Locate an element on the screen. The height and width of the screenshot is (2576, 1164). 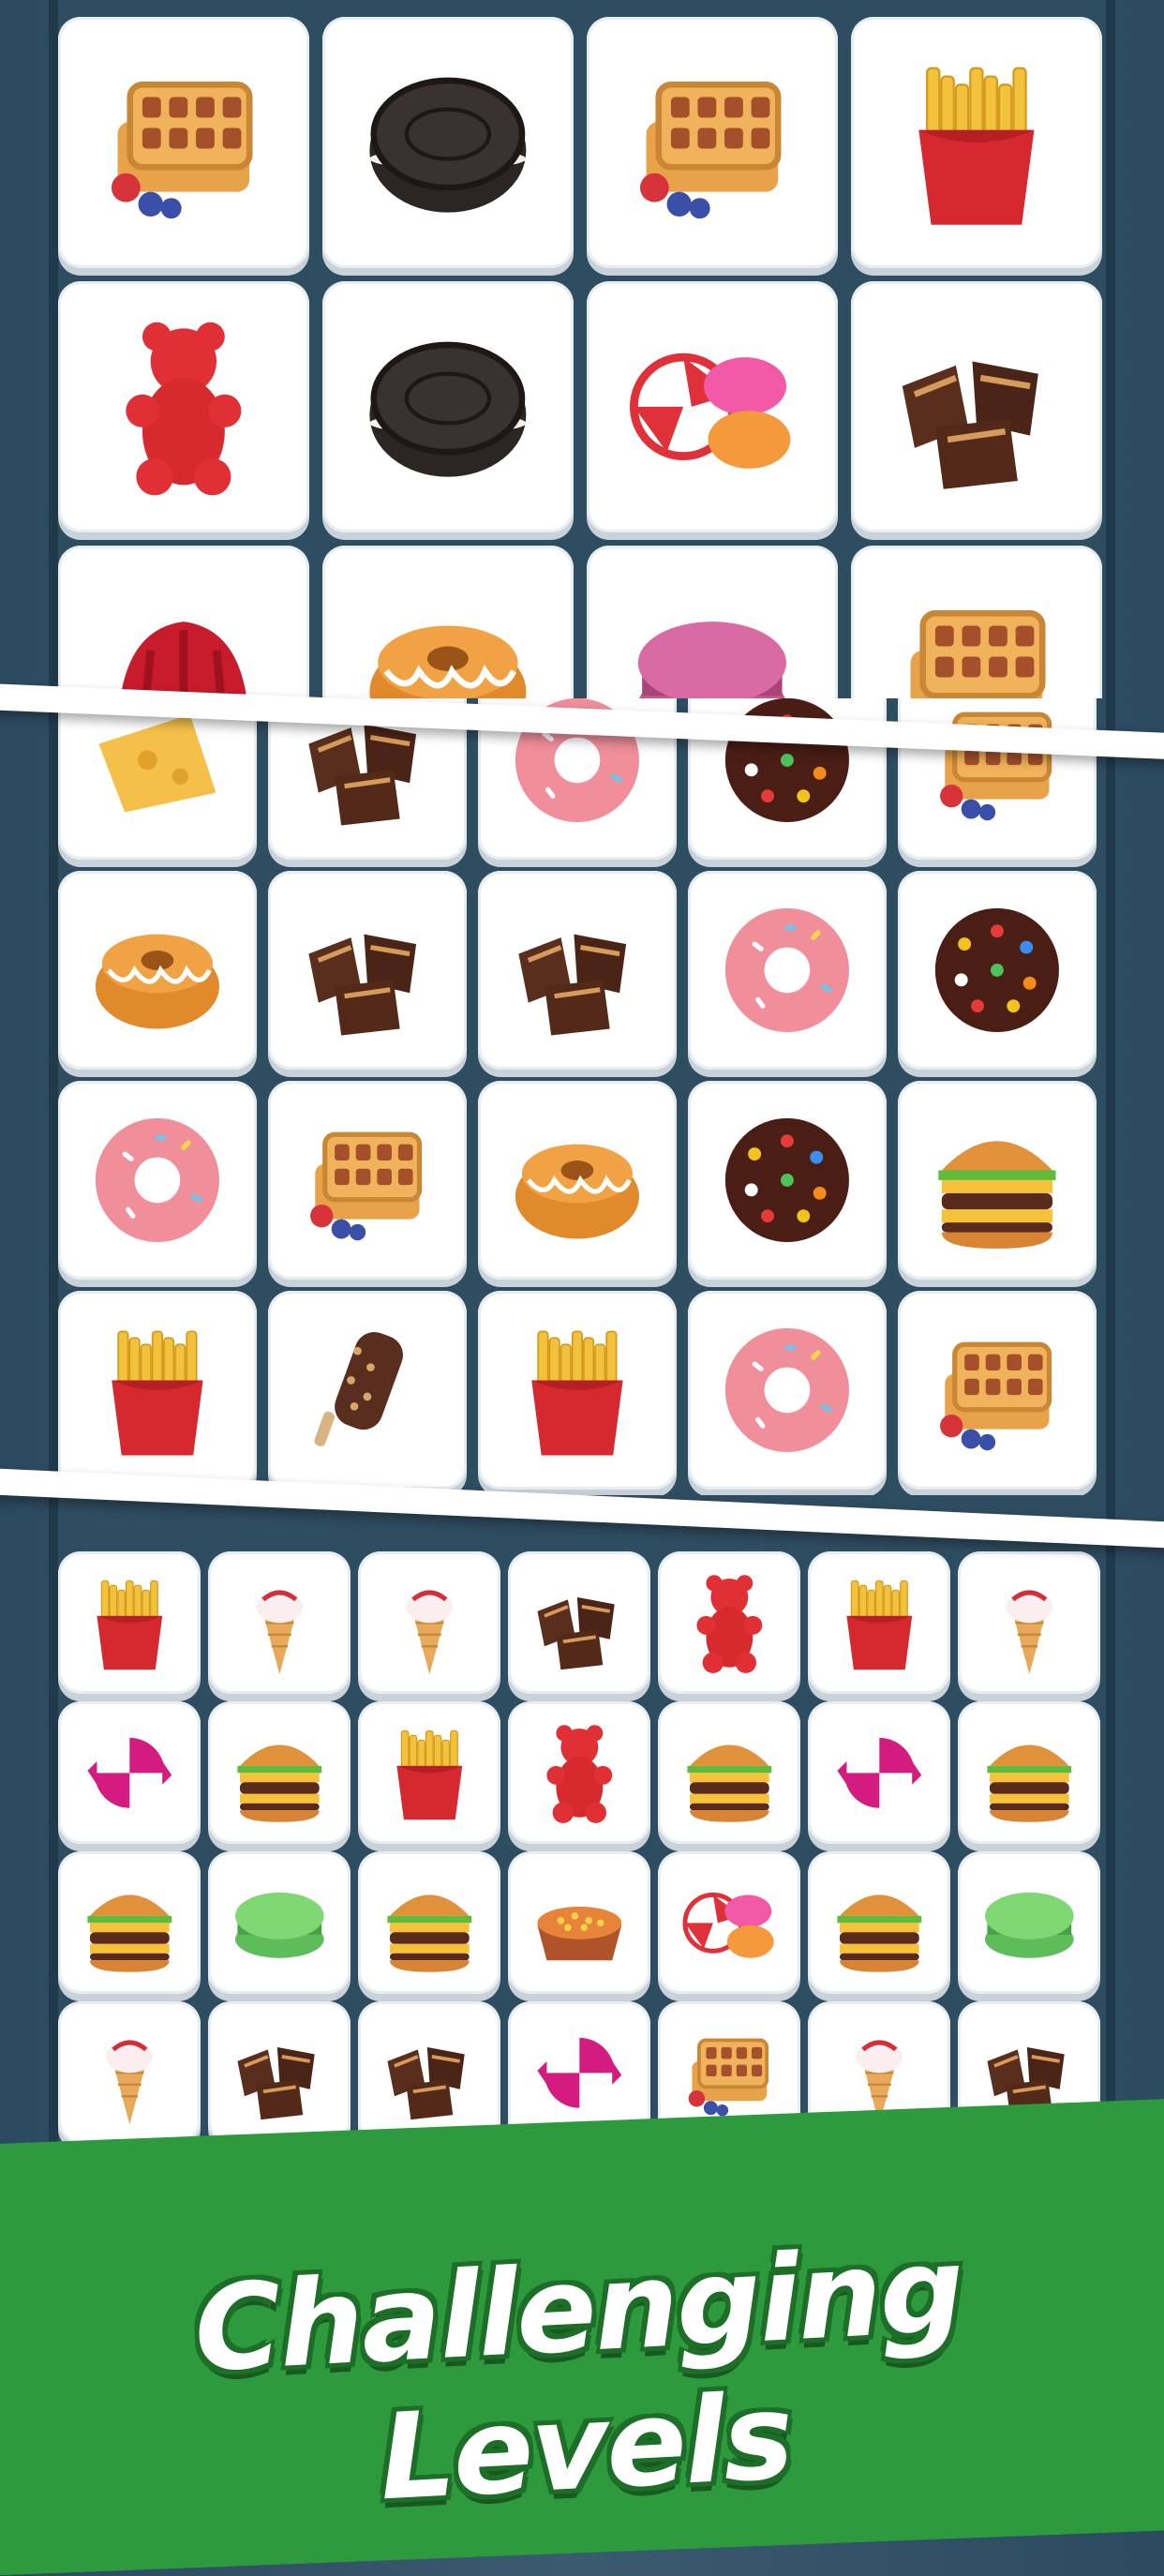
tile-pie is located at coordinates (579, 1923).